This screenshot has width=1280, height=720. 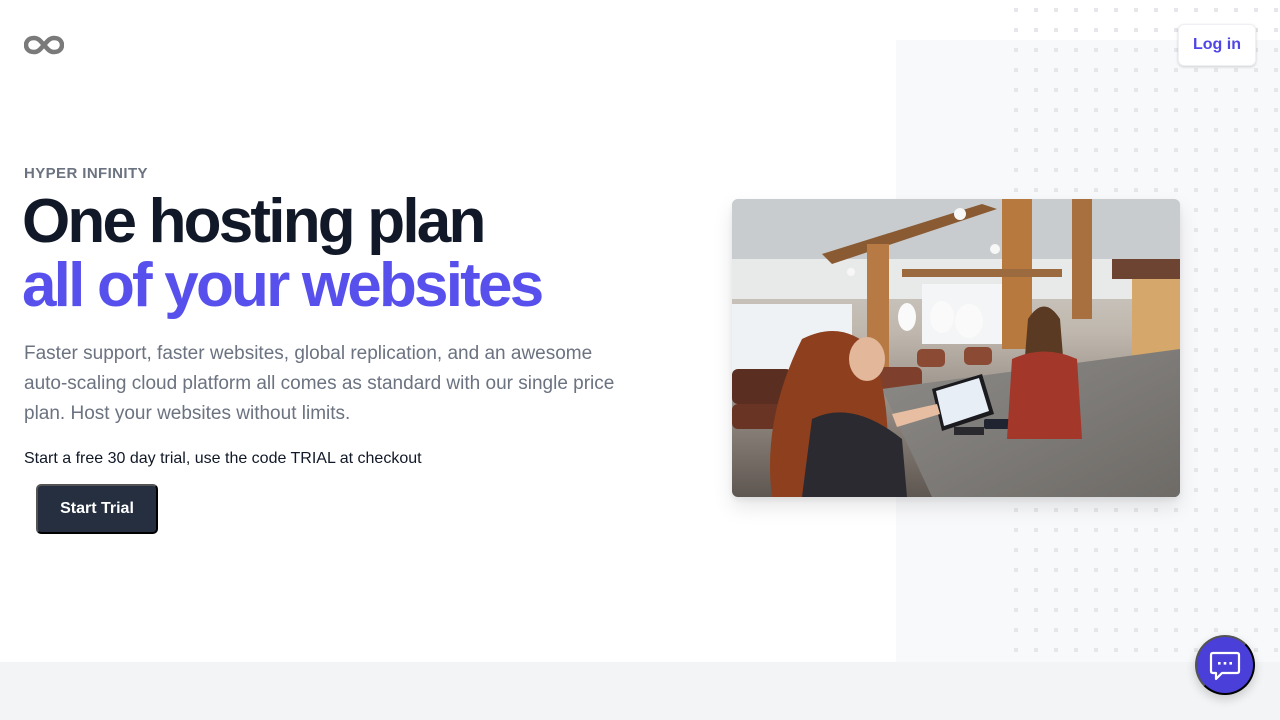 What do you see at coordinates (1217, 45) in the screenshot?
I see `login-button: Log in` at bounding box center [1217, 45].